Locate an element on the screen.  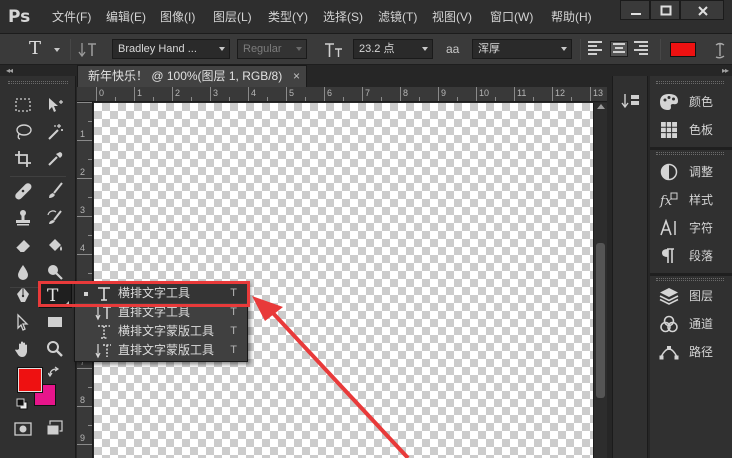
healing-brush-tool is located at coordinates (23, 191).